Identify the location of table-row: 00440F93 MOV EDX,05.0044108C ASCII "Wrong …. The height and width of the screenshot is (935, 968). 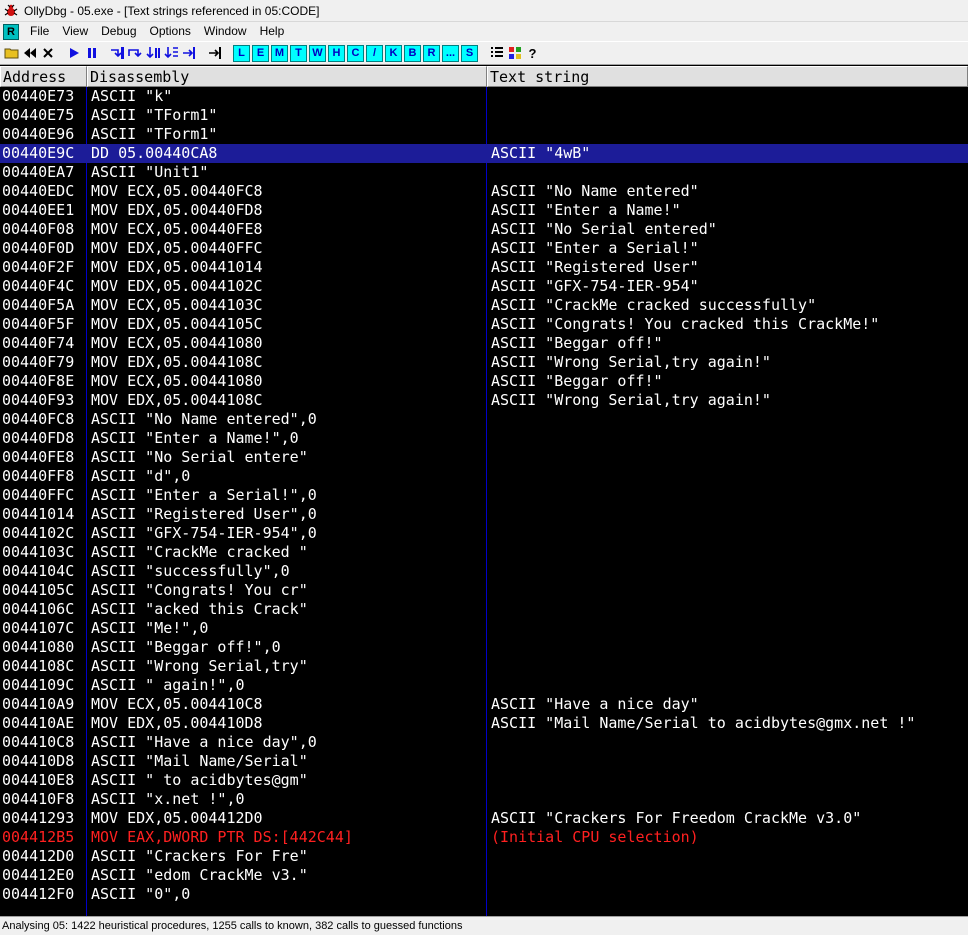
(484, 400).